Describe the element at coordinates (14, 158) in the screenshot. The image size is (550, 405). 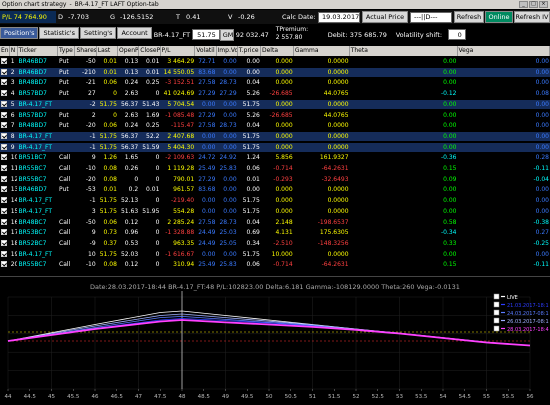
I see `table-cell: 10` at that location.